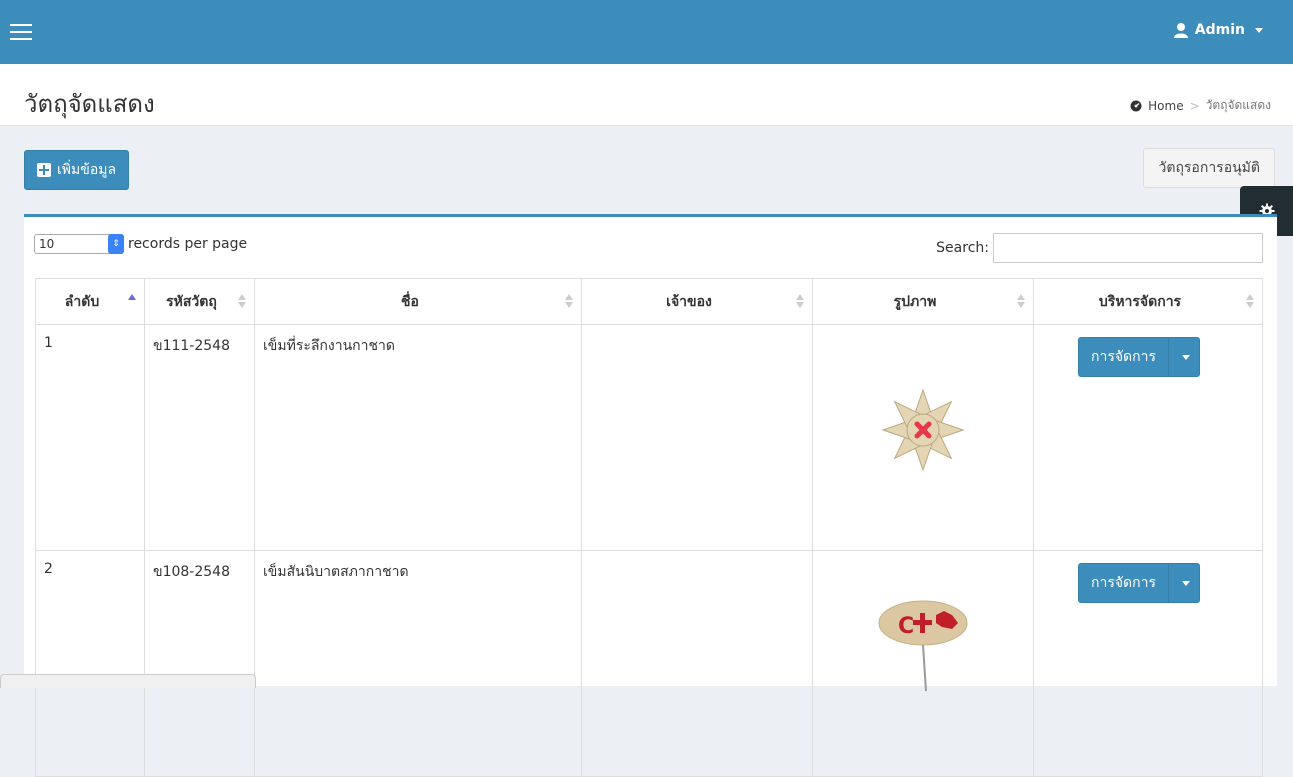 This screenshot has width=1293, height=777. What do you see at coordinates (89, 104) in the screenshot?
I see `page-title: วัตถุจัดแสดง` at bounding box center [89, 104].